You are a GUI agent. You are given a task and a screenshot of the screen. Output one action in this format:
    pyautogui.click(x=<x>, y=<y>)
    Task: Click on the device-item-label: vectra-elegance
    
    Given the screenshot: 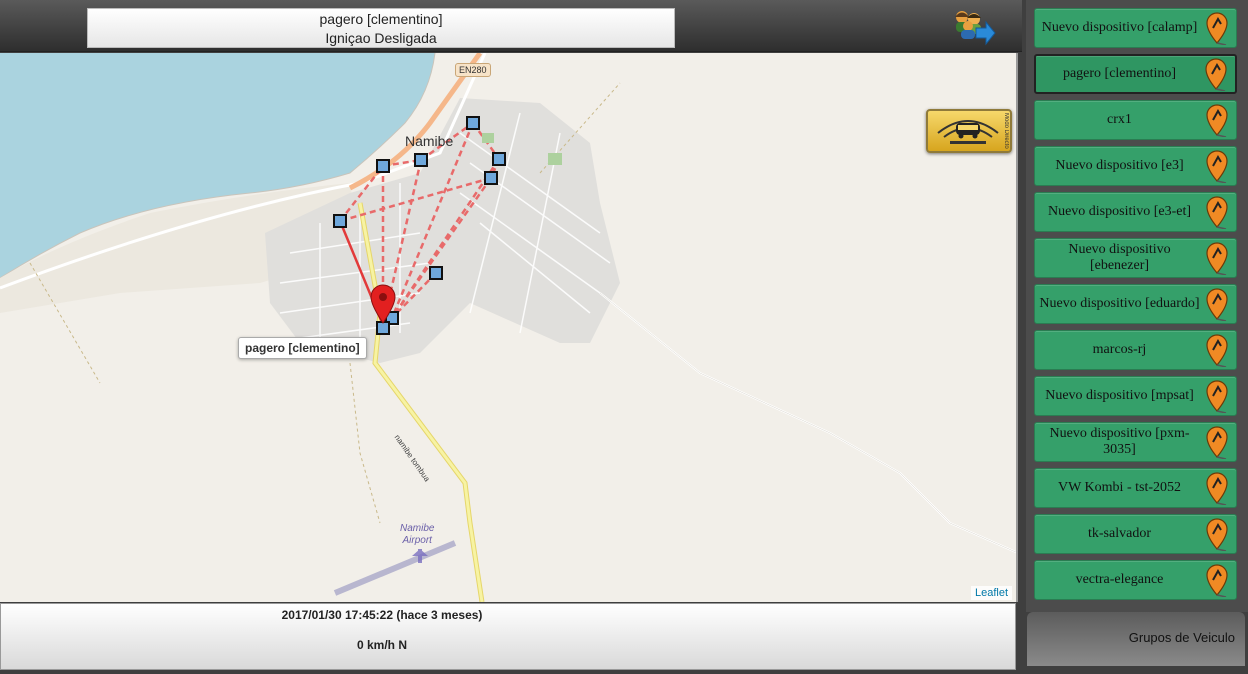 What is the action you would take?
    pyautogui.click(x=1119, y=579)
    